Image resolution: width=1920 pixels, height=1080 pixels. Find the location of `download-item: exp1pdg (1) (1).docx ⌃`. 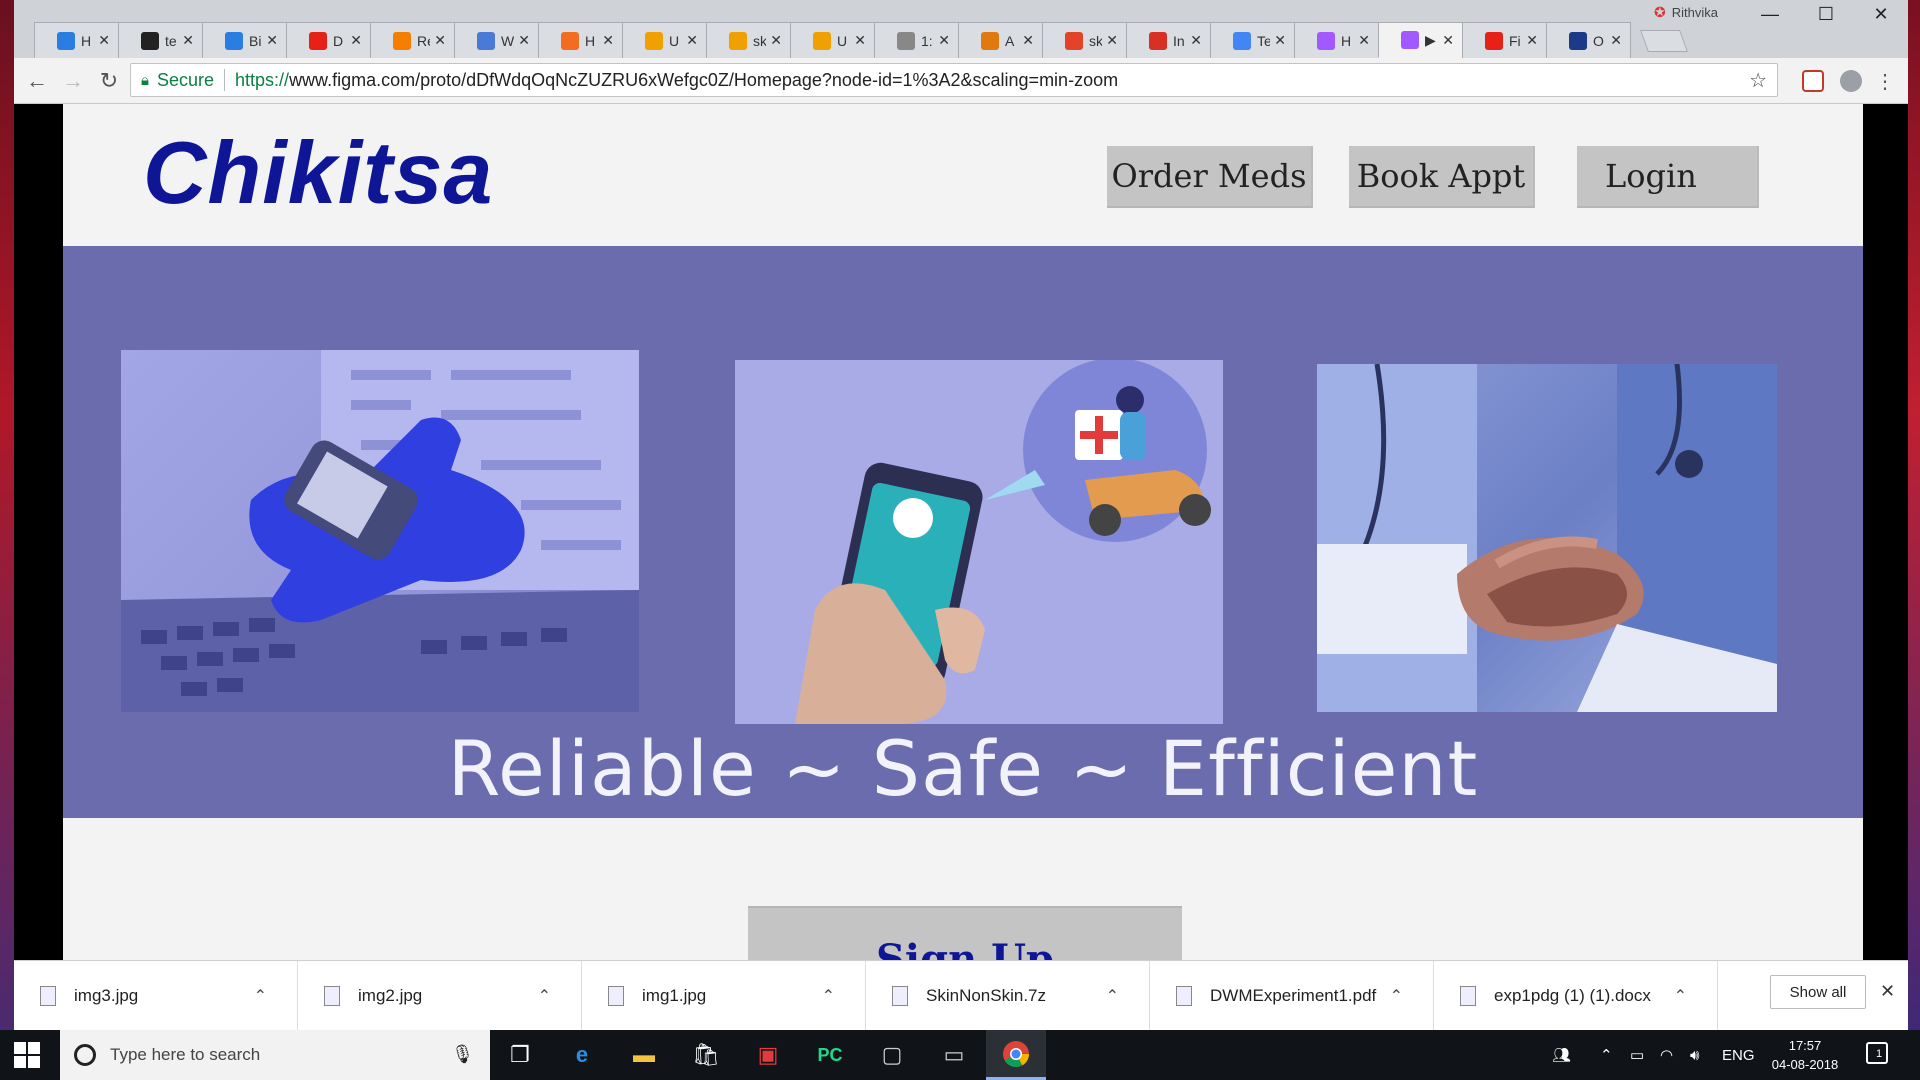

download-item: exp1pdg (1) (1).docx ⌃ is located at coordinates (1576, 996).